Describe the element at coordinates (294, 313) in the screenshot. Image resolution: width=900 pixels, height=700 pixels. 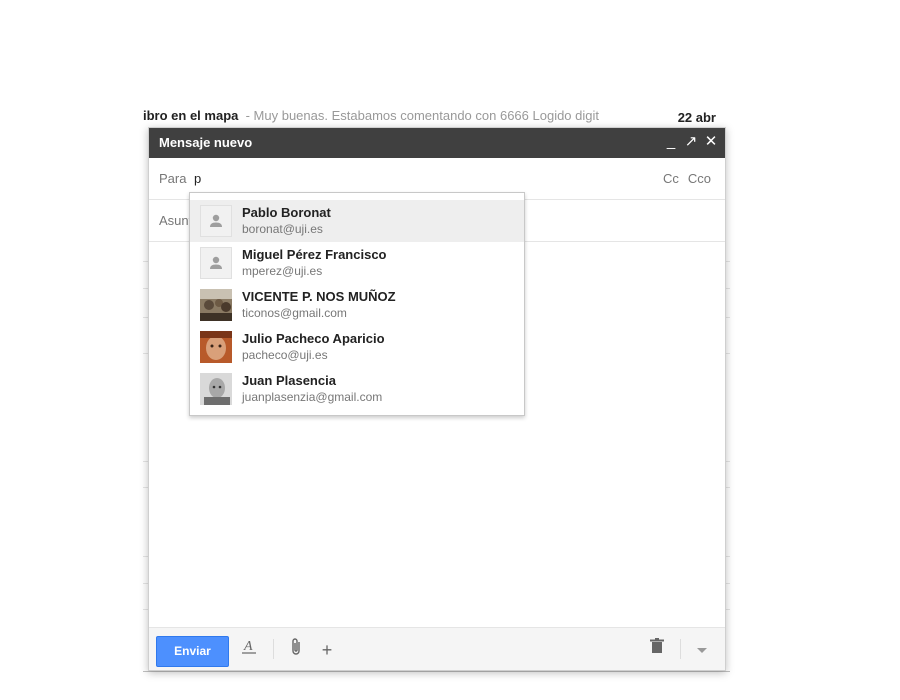
I see `suggestion-email: ticonos@gmail.com` at that location.